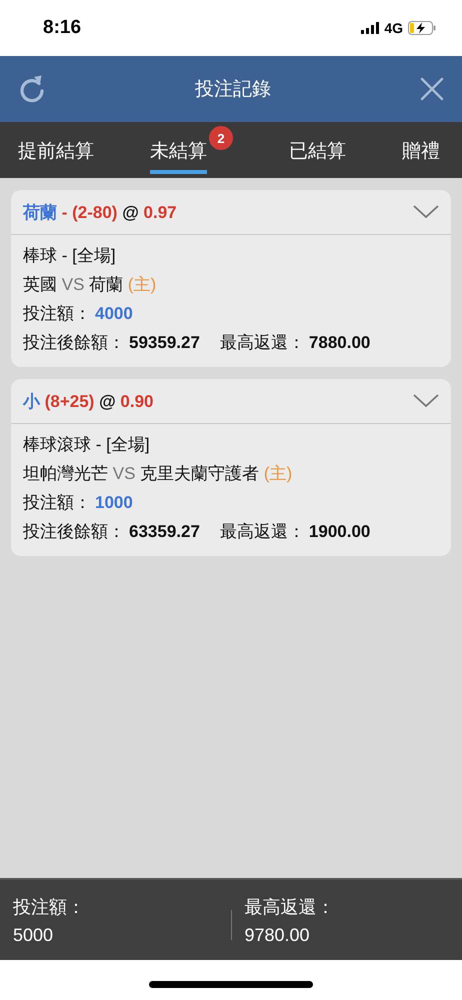 The image size is (462, 1000). What do you see at coordinates (33, 935) in the screenshot?
I see `total-stake-amount: 5000` at bounding box center [33, 935].